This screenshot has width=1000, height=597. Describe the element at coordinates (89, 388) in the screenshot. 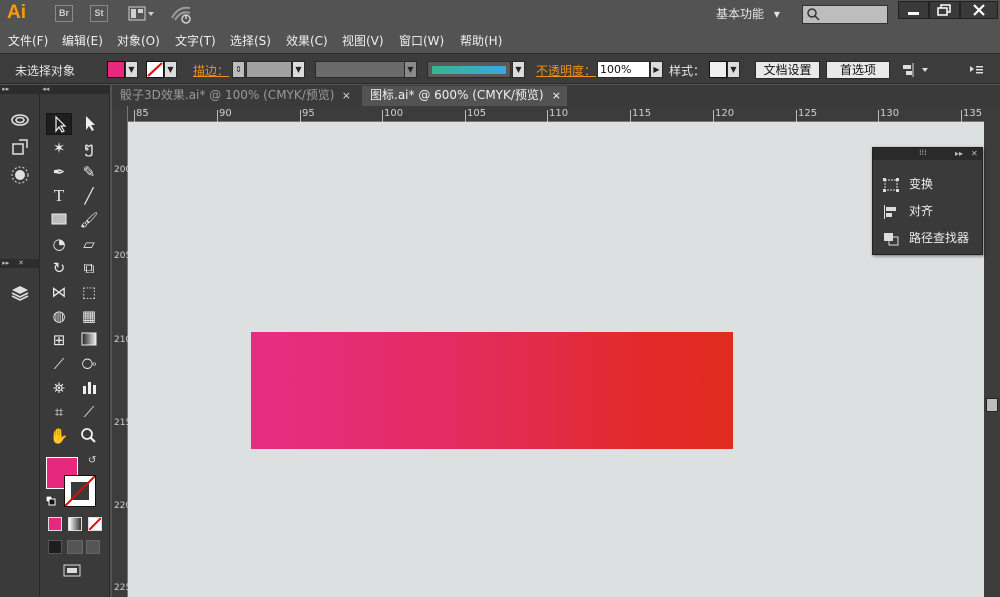

I see `column-graph-tool-icon` at that location.